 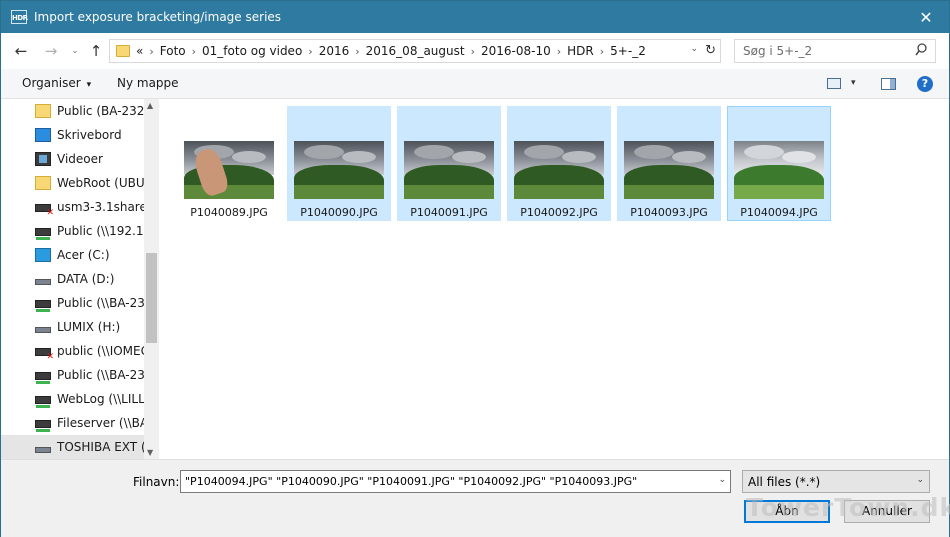 I want to click on desktop-icon, so click(x=43, y=135).